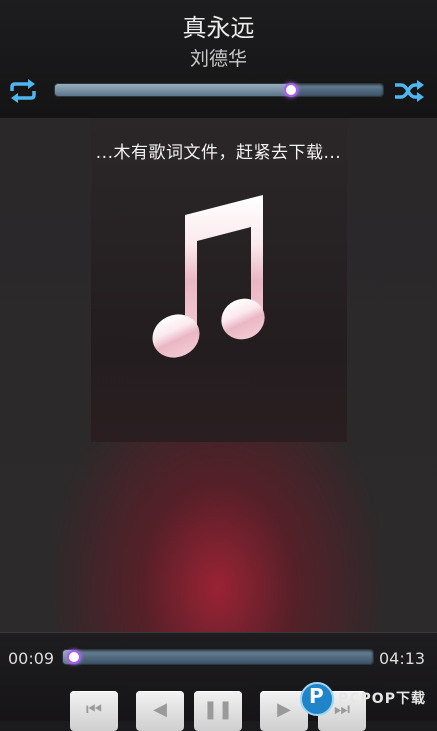 Image resolution: width=437 pixels, height=731 pixels. I want to click on shuffle-button, so click(409, 91).